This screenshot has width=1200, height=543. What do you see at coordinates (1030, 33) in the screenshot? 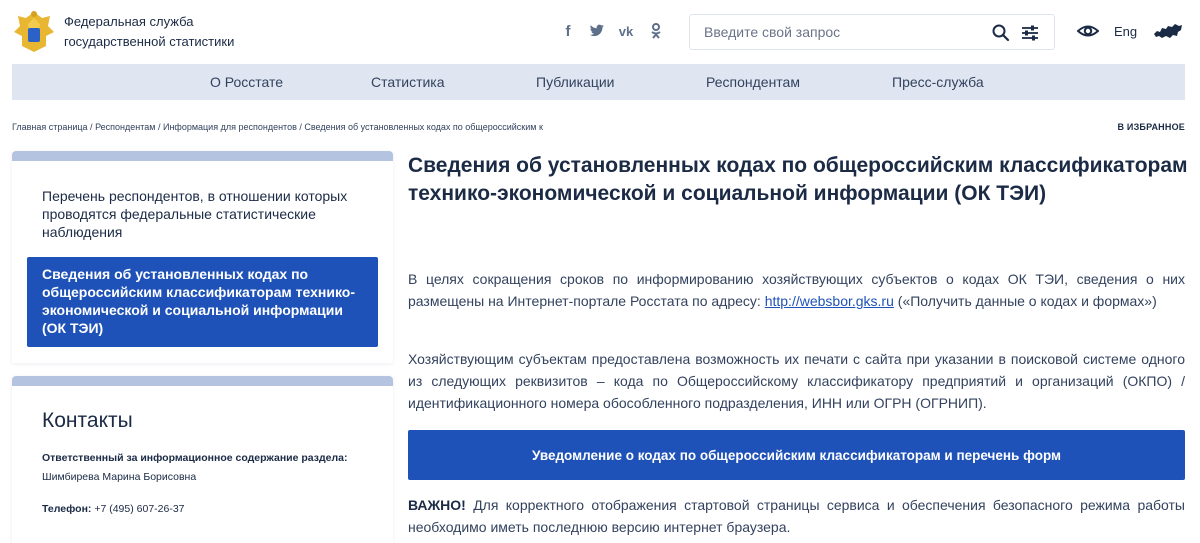
I see `filter-settings-icon` at bounding box center [1030, 33].